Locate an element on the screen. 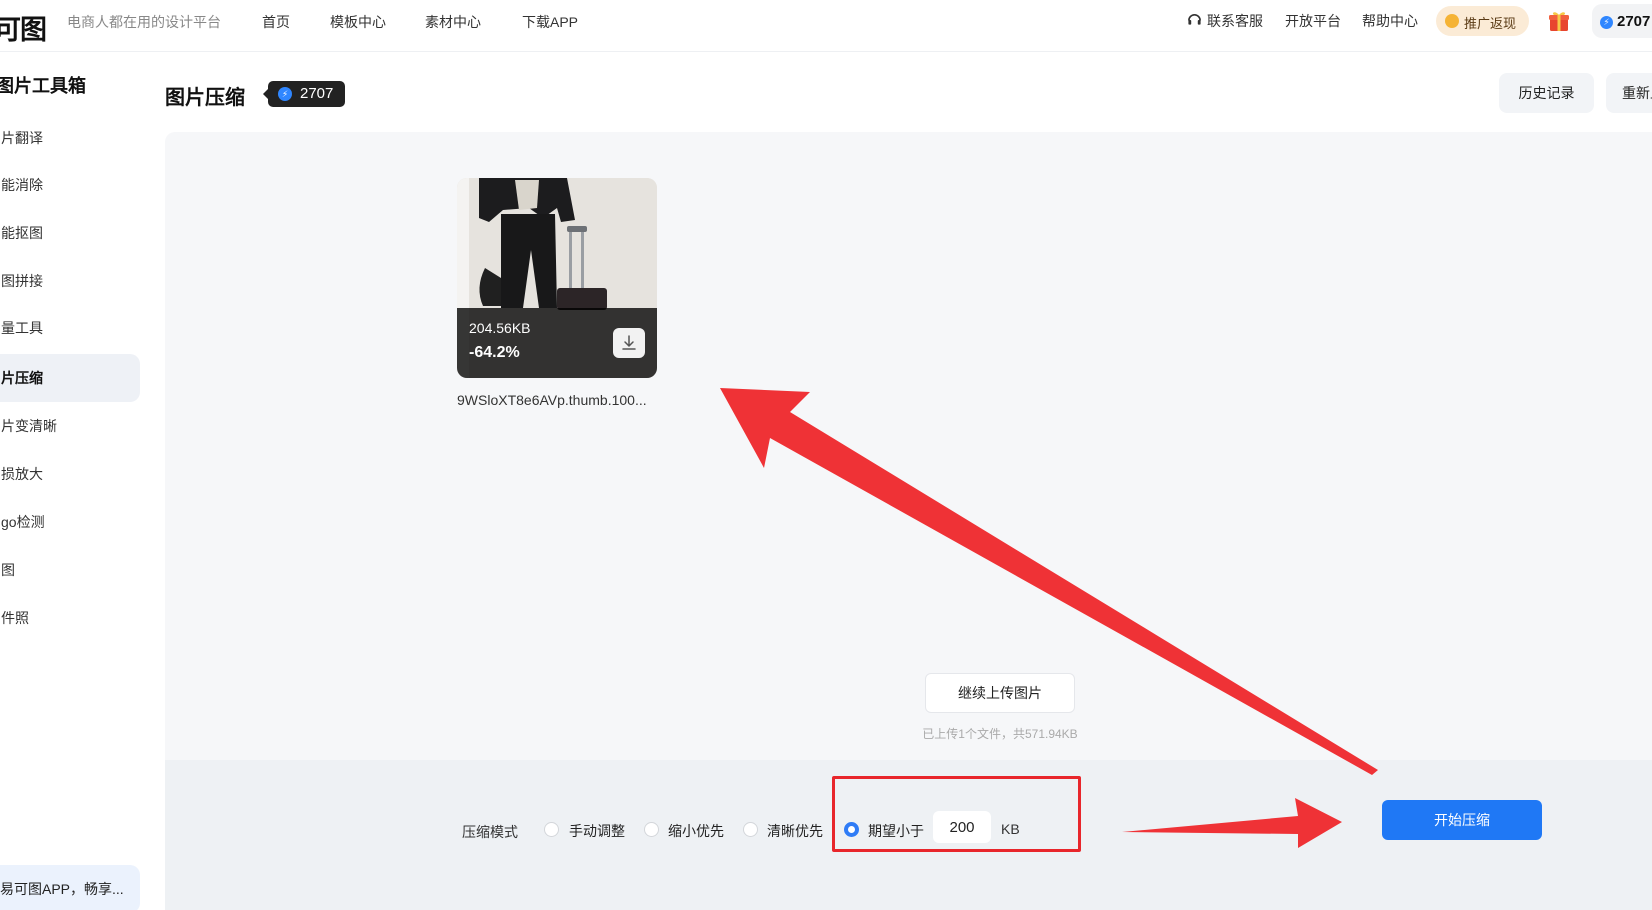 This screenshot has width=1652, height=910. sidebar-item-upscale: 损放大 is located at coordinates (70, 474).